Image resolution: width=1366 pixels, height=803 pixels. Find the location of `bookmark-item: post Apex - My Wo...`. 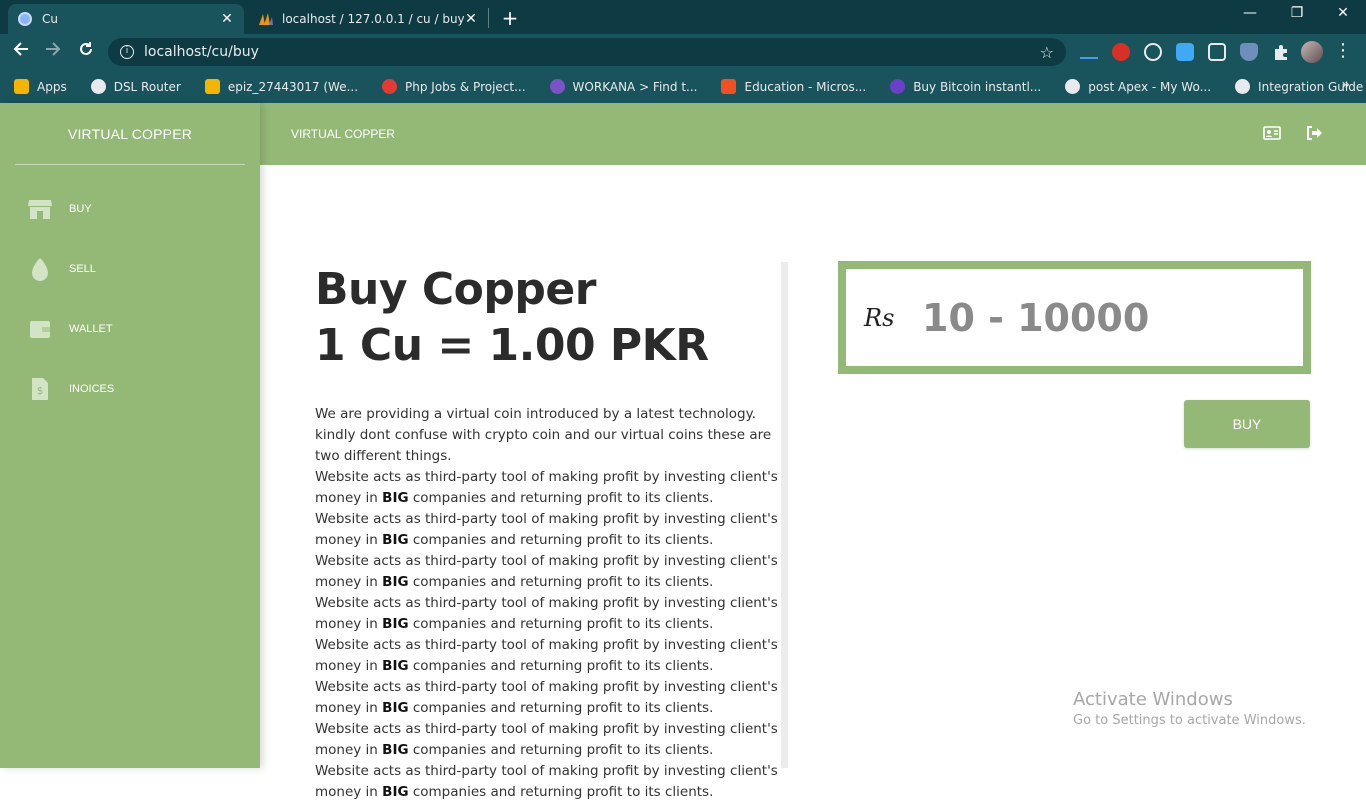

bookmark-item: post Apex - My Wo... is located at coordinates (1138, 86).